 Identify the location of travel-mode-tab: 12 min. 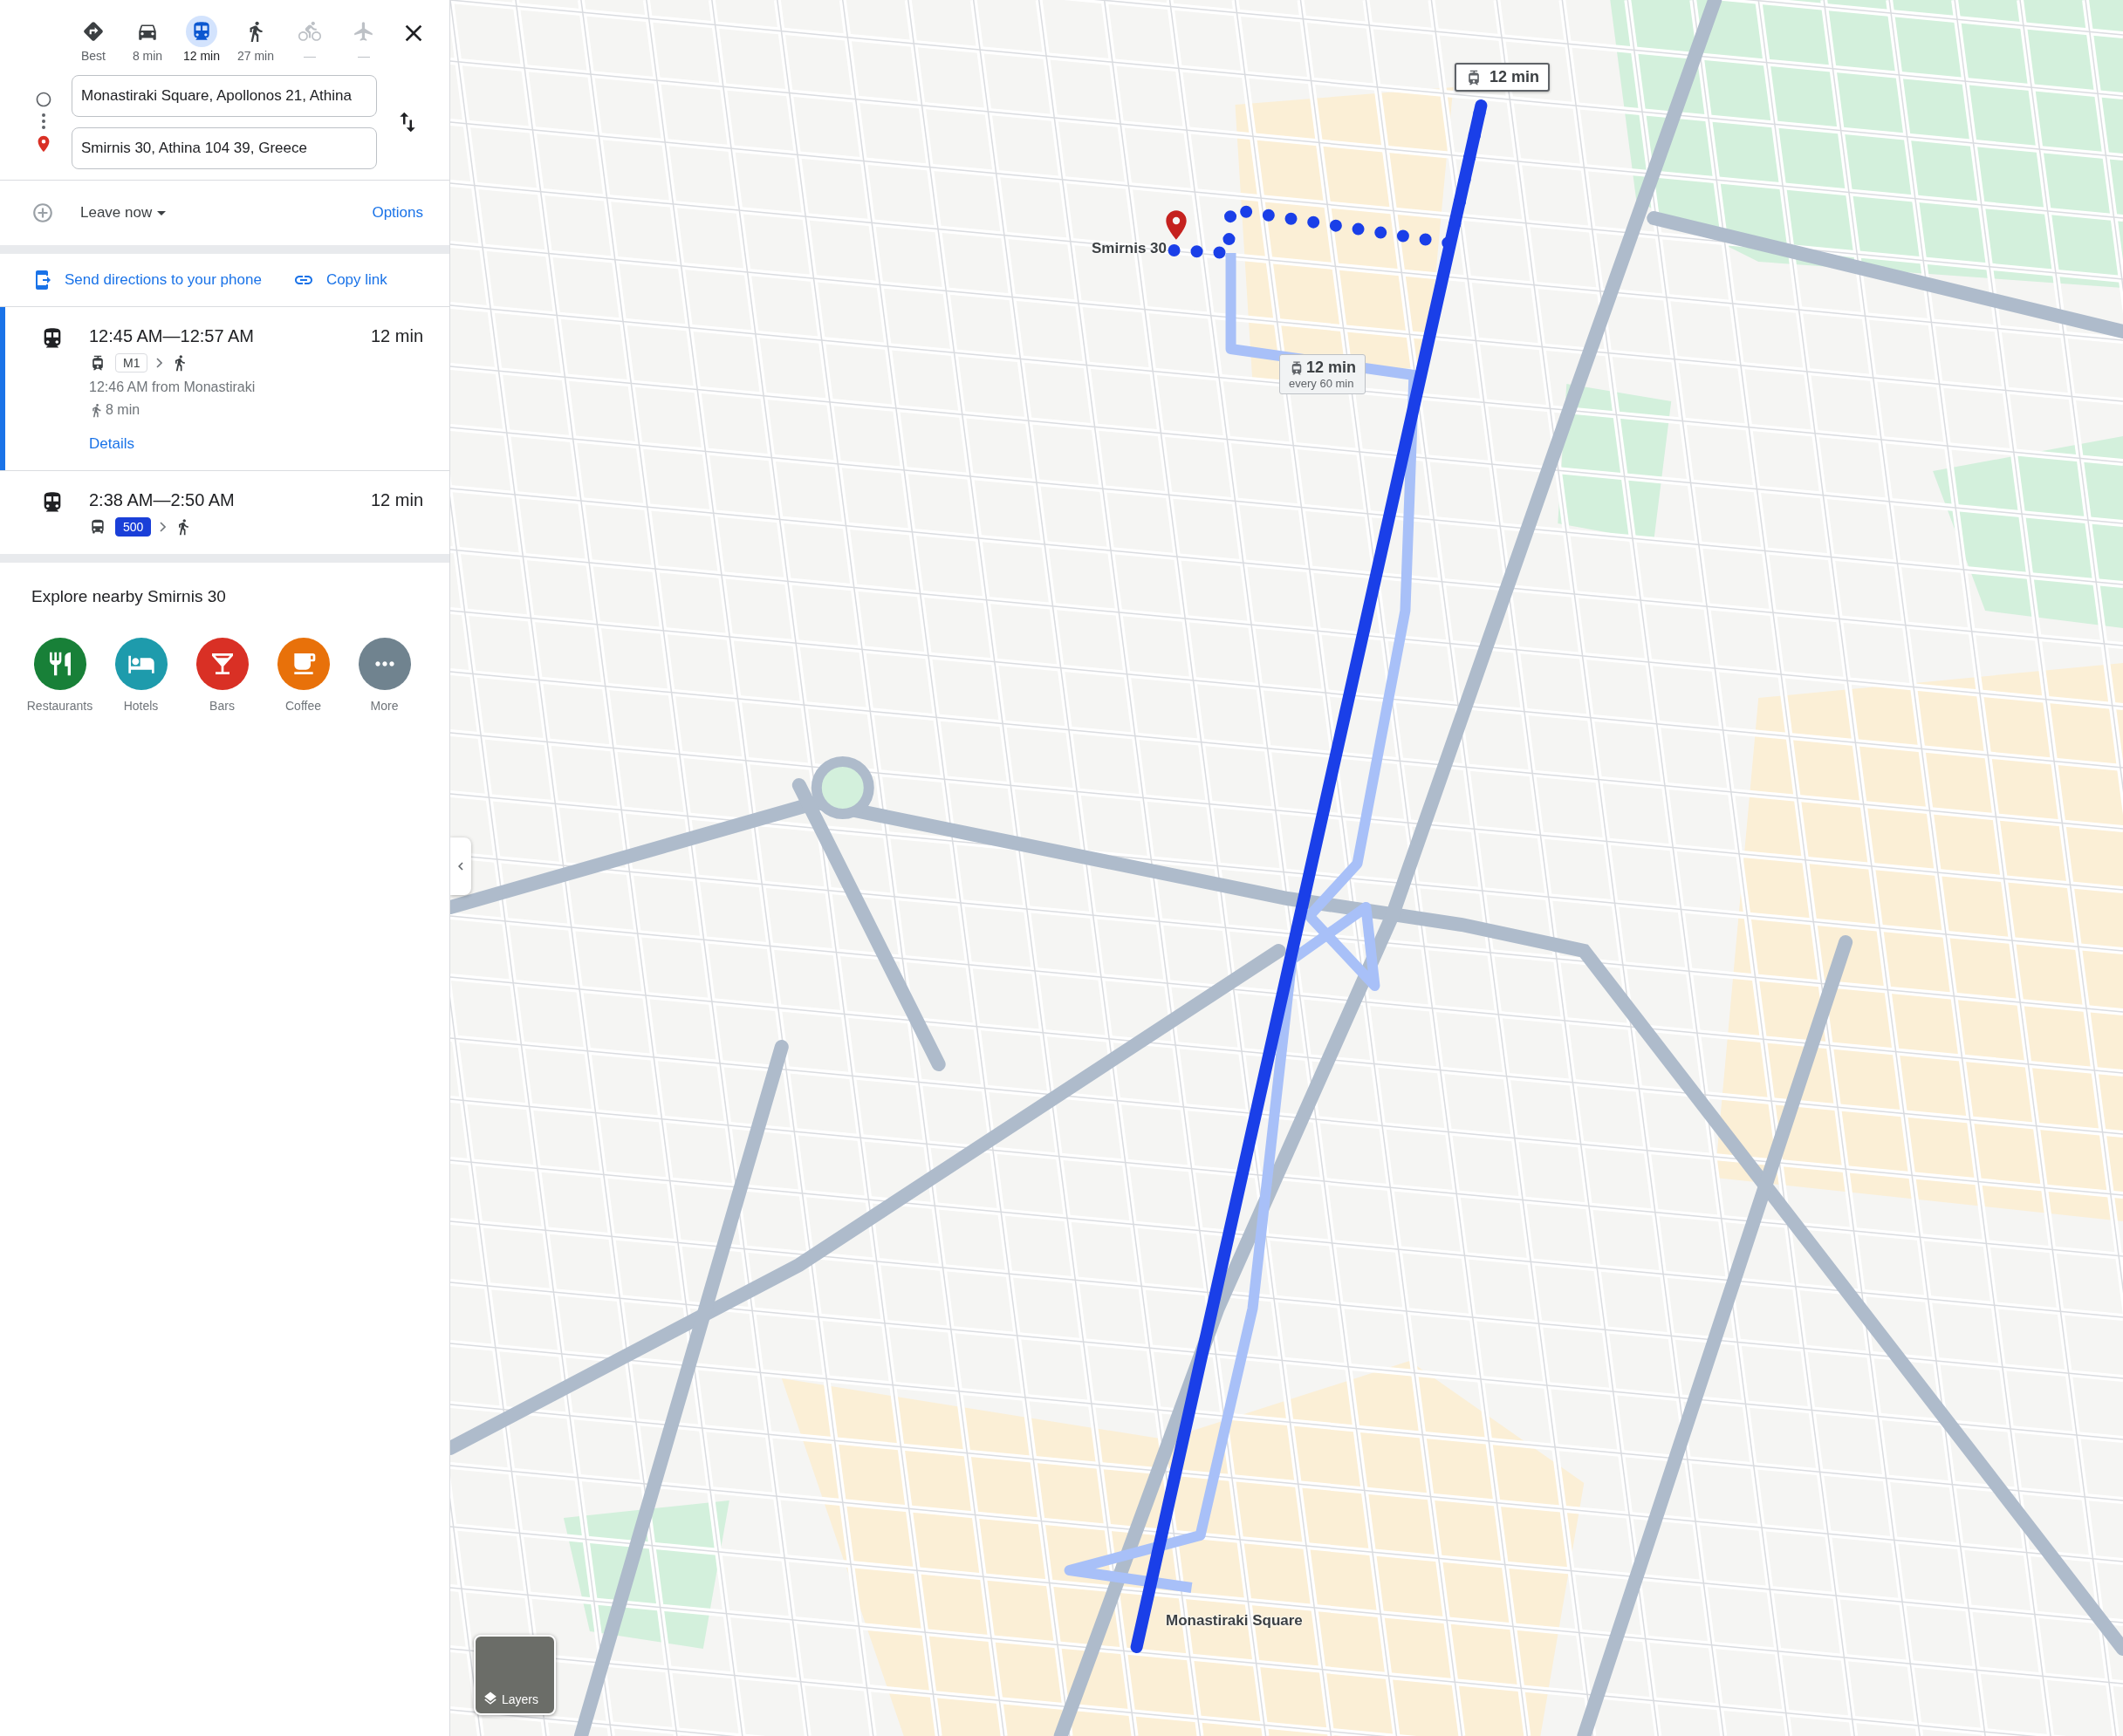
(202, 39).